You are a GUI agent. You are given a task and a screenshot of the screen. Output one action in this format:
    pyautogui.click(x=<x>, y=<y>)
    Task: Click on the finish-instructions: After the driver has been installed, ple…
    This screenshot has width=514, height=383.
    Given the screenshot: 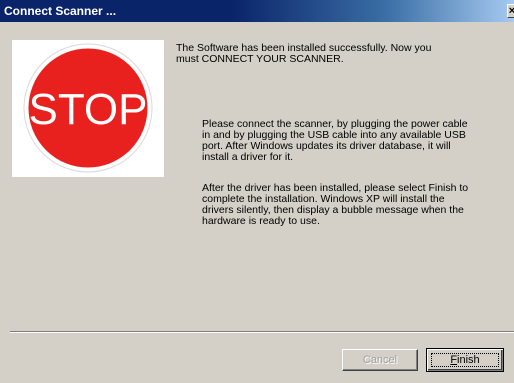 What is the action you would take?
    pyautogui.click(x=352, y=205)
    